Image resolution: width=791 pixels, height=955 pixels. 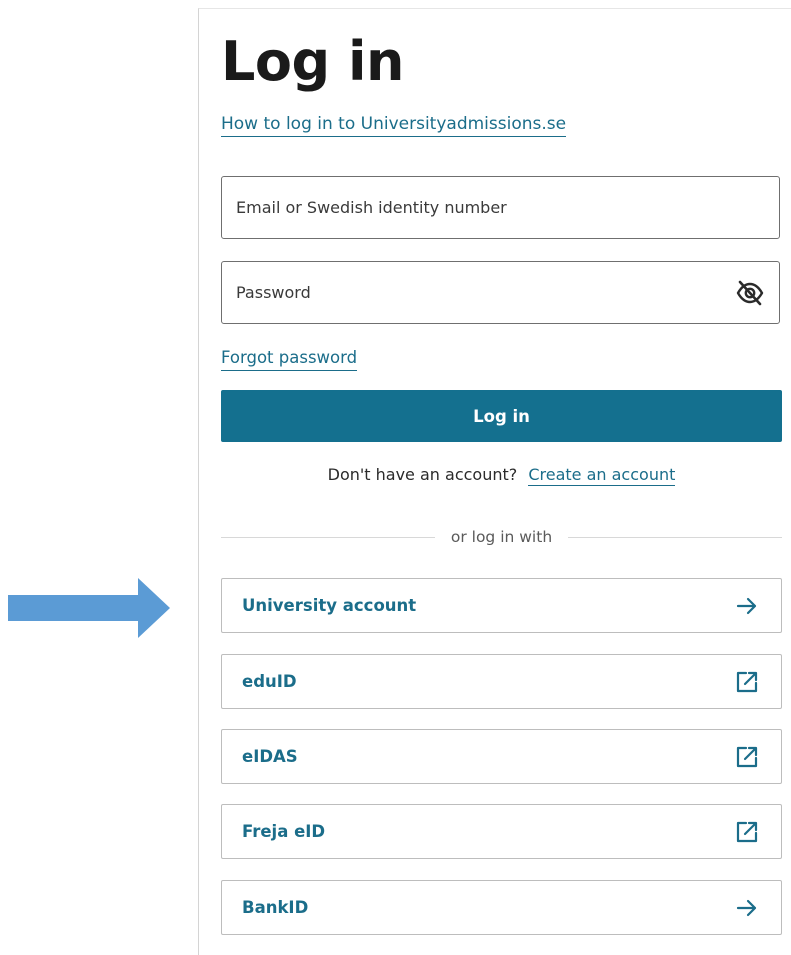 What do you see at coordinates (328, 537) in the screenshot?
I see `divider-line-left` at bounding box center [328, 537].